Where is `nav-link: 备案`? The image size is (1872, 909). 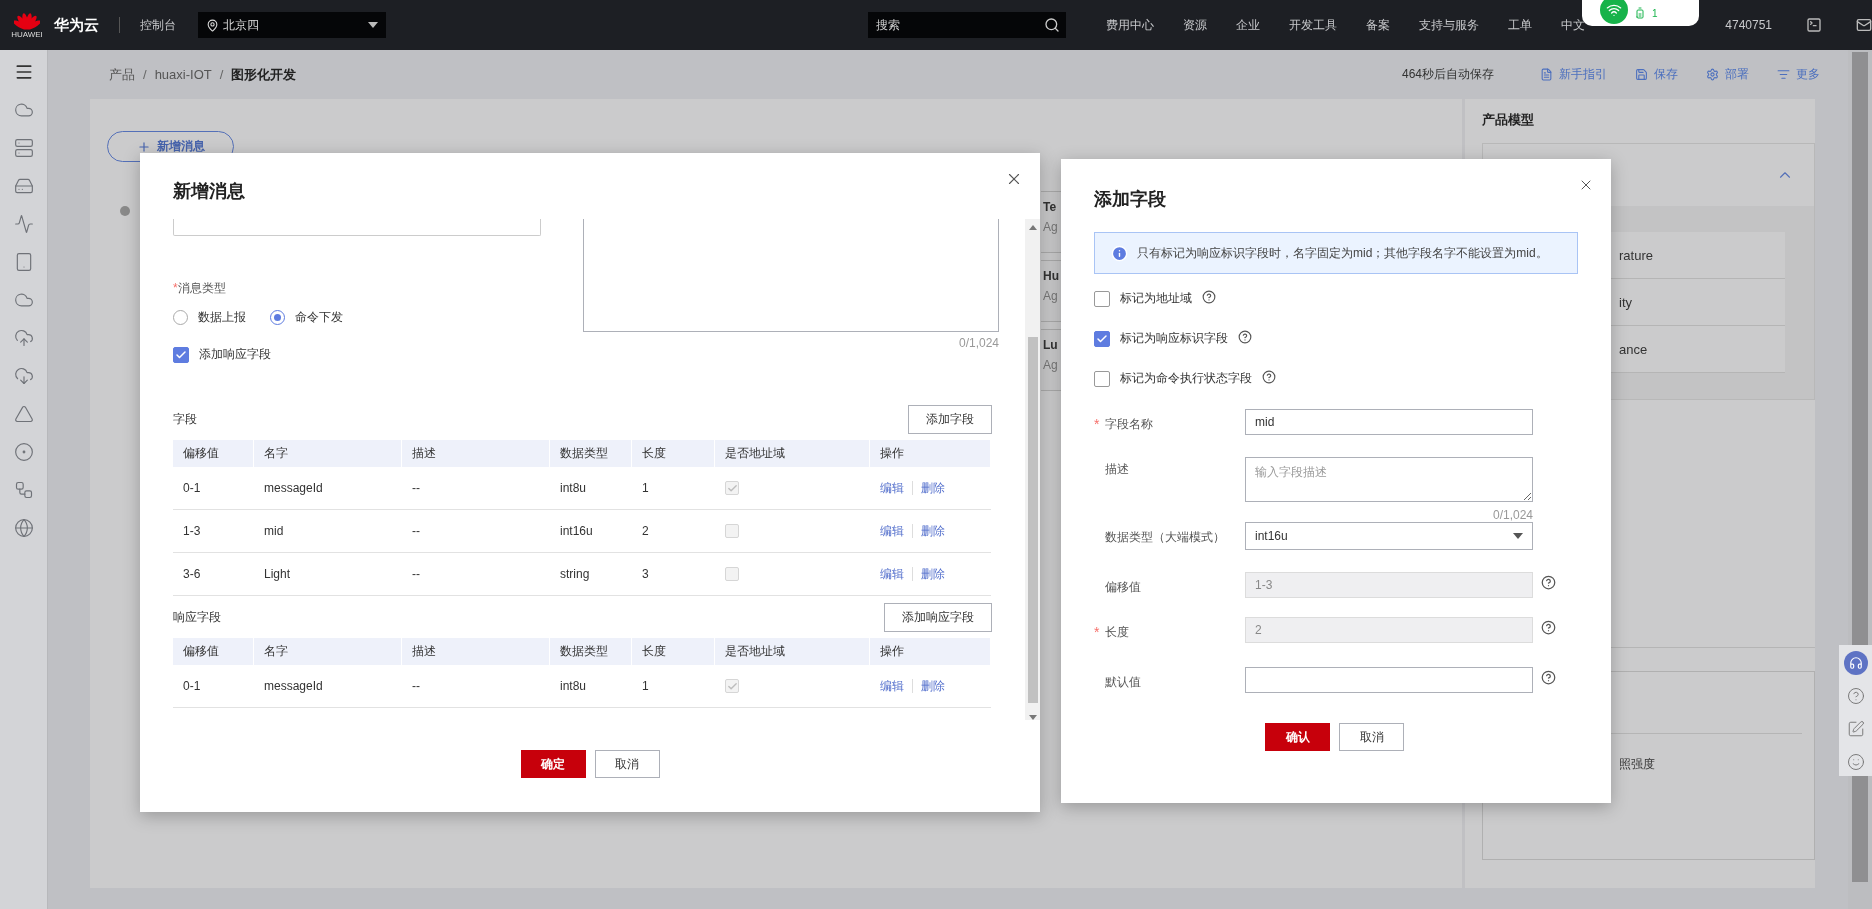 nav-link: 备案 is located at coordinates (1378, 25).